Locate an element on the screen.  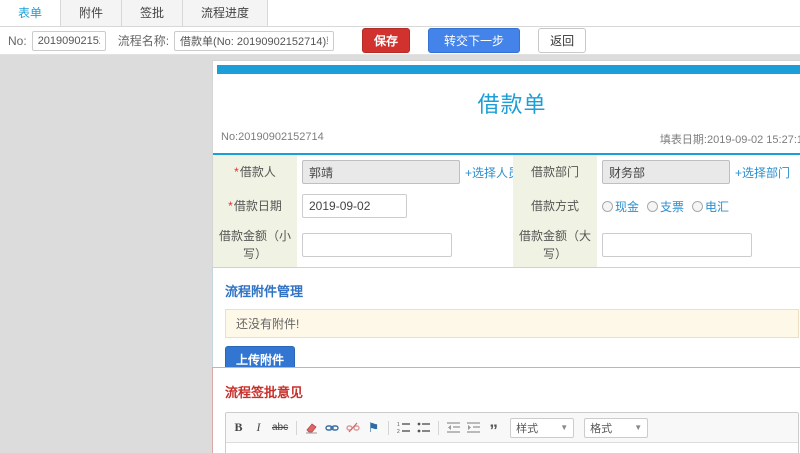
outdent-icon is located at coordinates (454, 427).